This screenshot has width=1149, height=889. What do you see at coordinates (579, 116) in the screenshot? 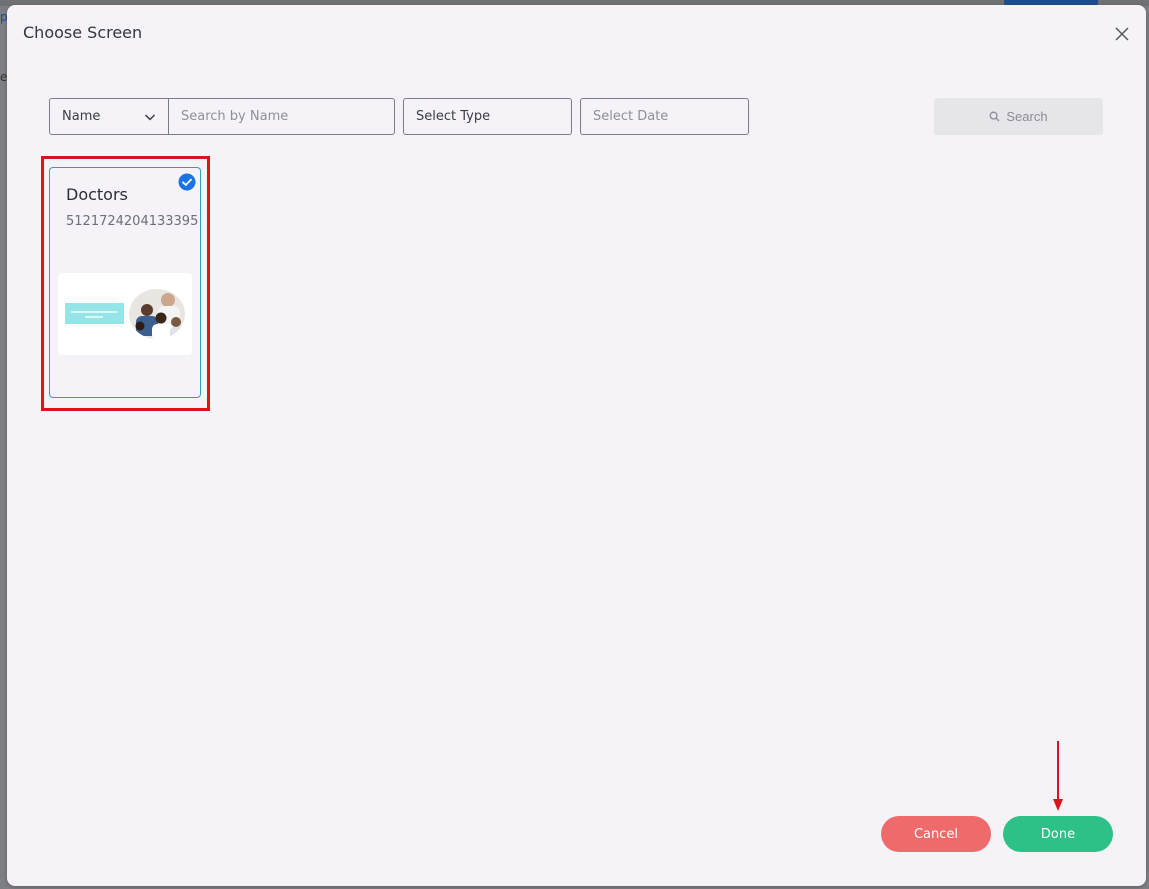
I see `filter-bar: Name Select Type Select Date Search` at bounding box center [579, 116].